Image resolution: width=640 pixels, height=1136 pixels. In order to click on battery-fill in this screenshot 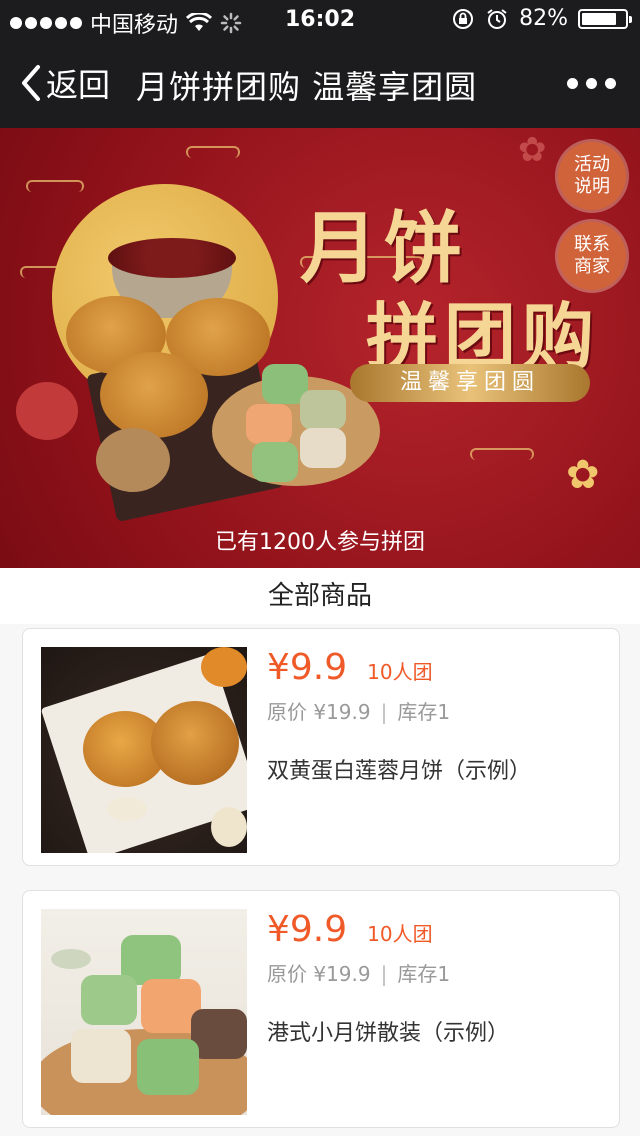, I will do `click(599, 18)`.